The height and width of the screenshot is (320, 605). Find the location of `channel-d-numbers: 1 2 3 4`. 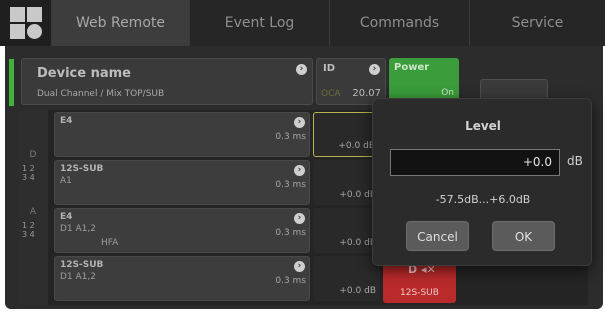

channel-d-numbers: 1 2 3 4 is located at coordinates (34, 173).